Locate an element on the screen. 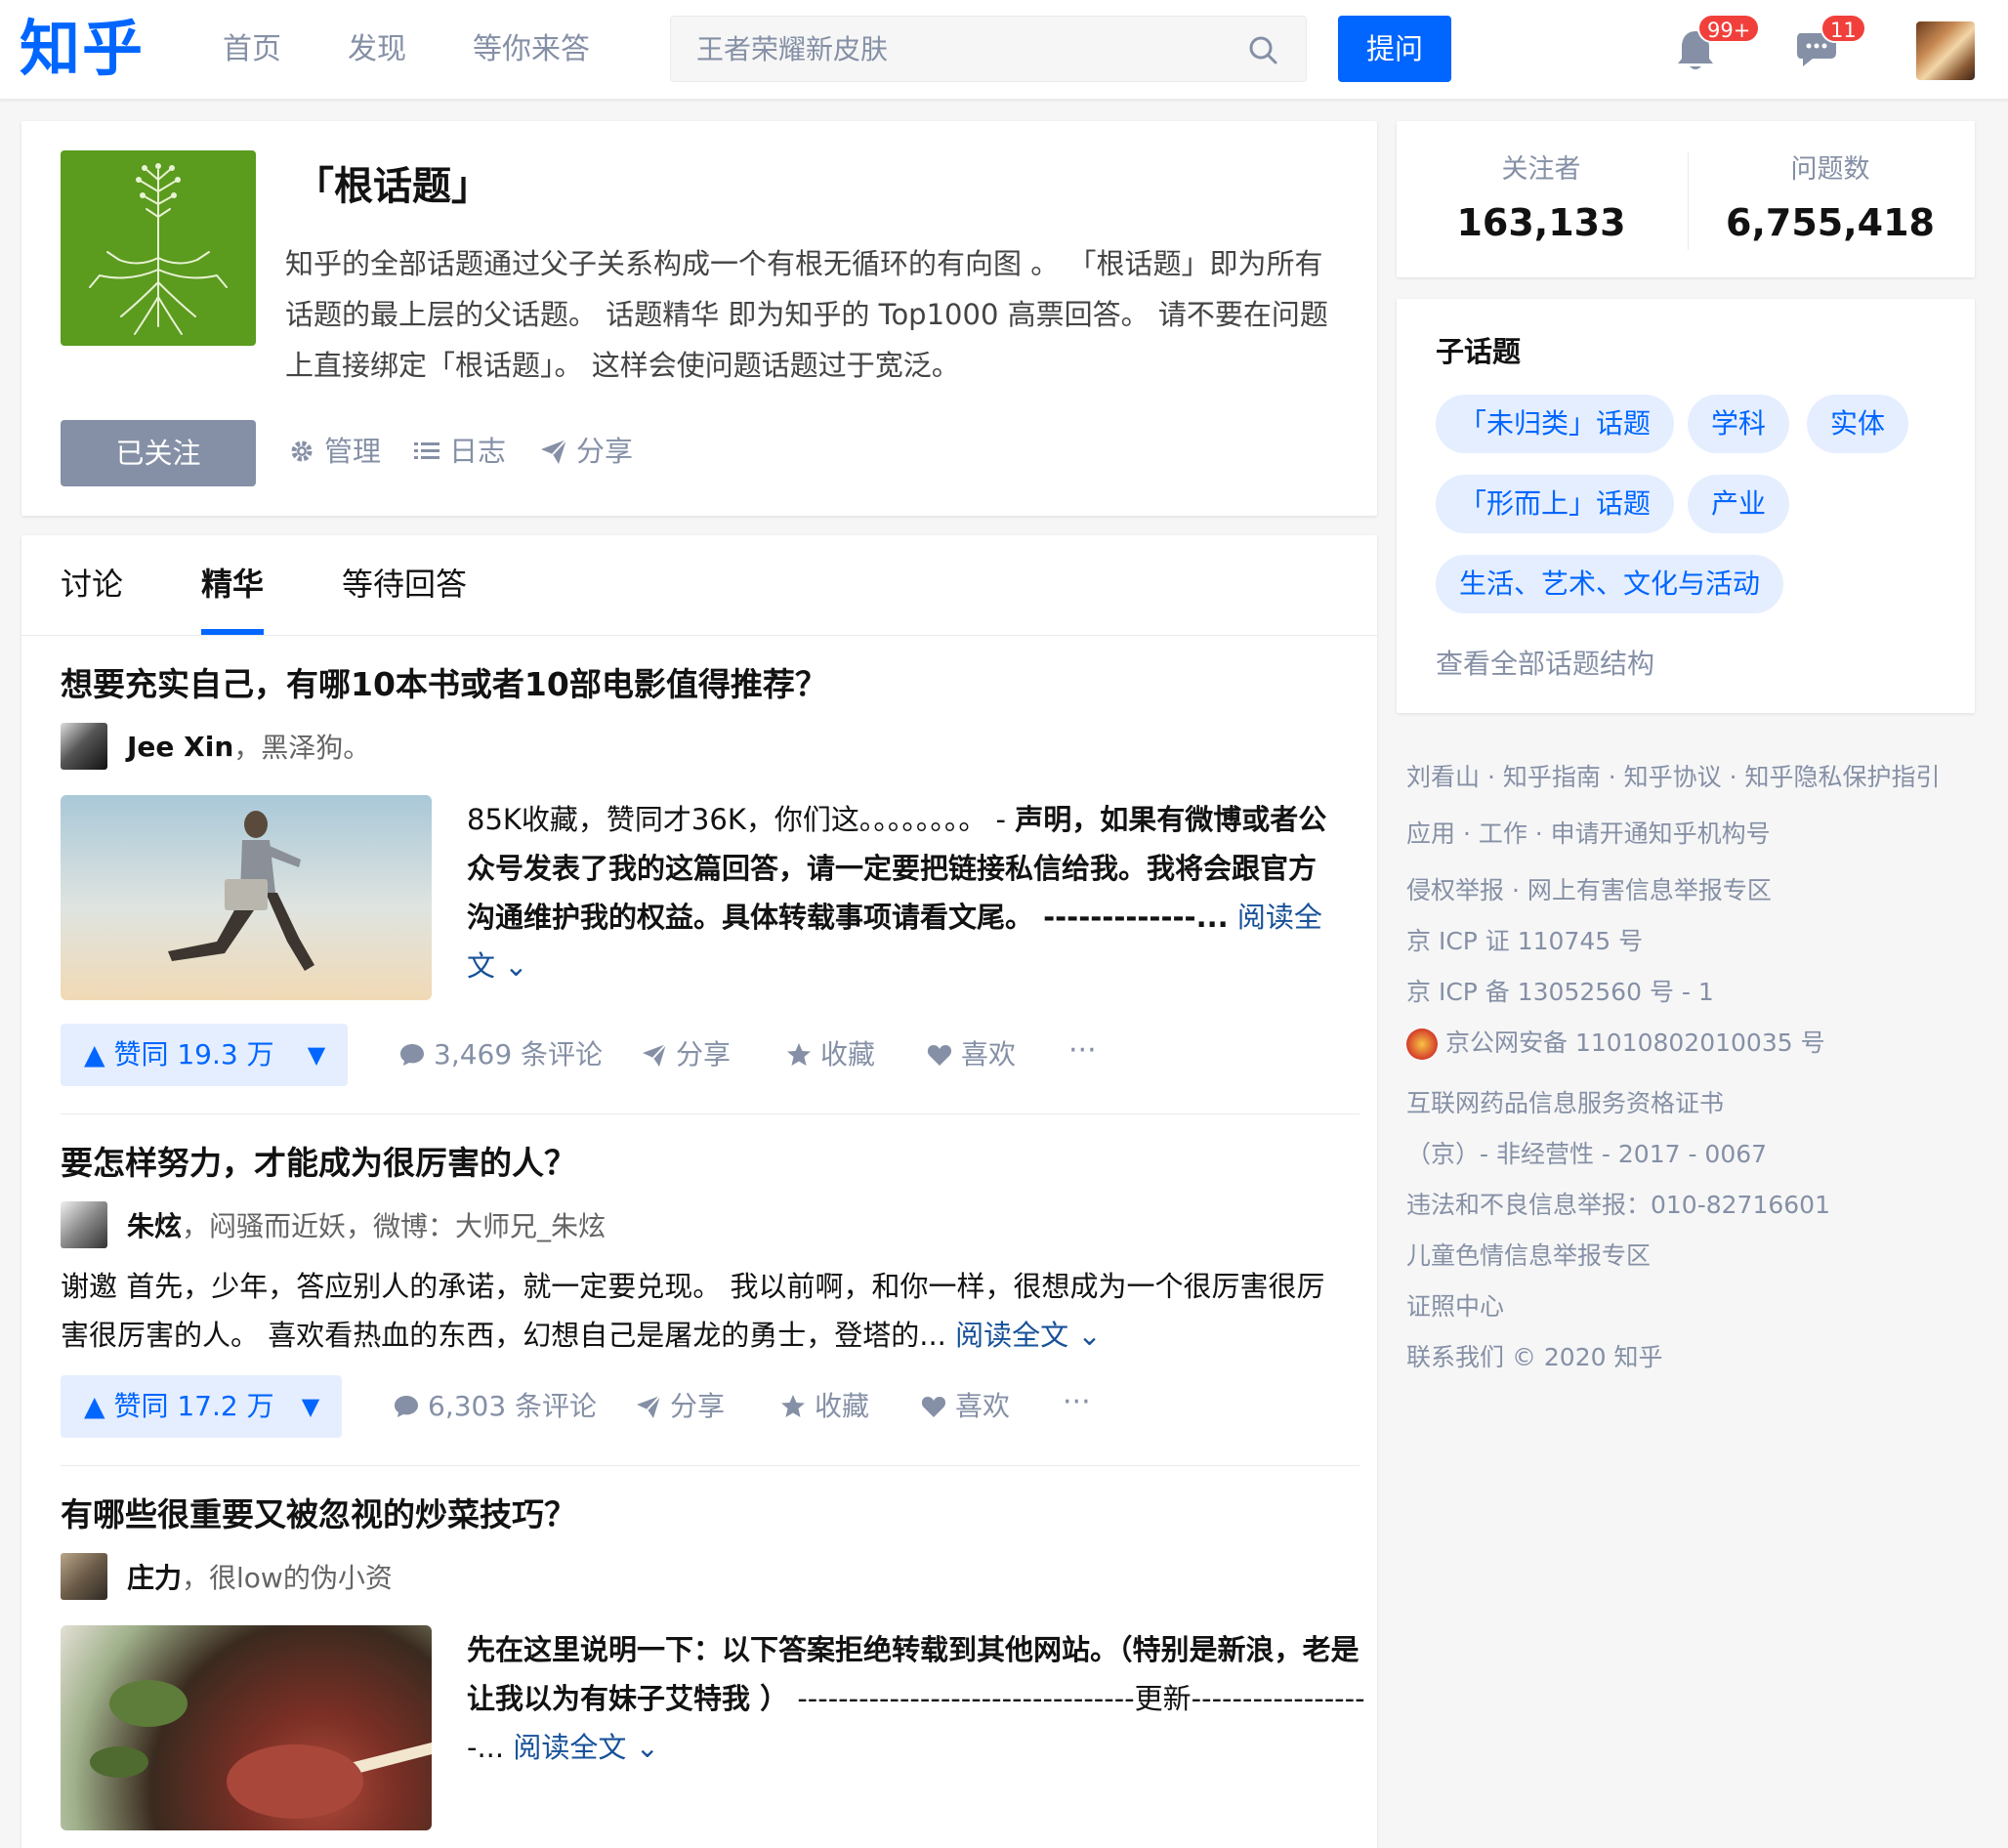 The image size is (2008, 1848). question-title: 有哪些很重要又被忽视的炒菜技巧？ is located at coordinates (318, 1514).